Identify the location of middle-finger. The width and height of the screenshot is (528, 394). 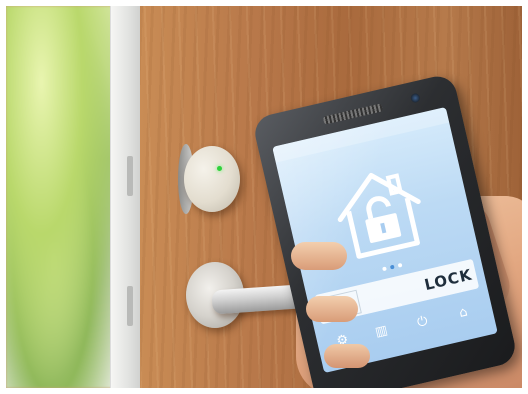
(332, 309).